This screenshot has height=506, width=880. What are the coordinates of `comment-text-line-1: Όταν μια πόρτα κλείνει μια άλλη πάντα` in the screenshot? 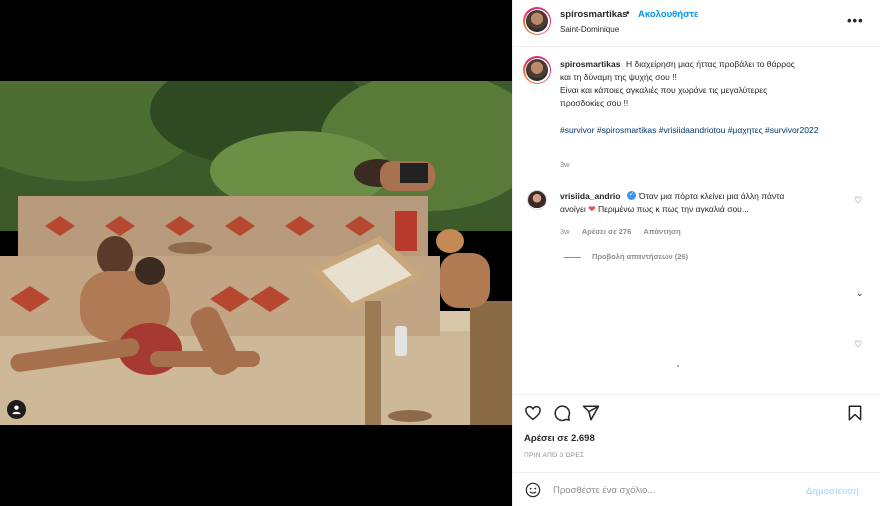 It's located at (712, 196).